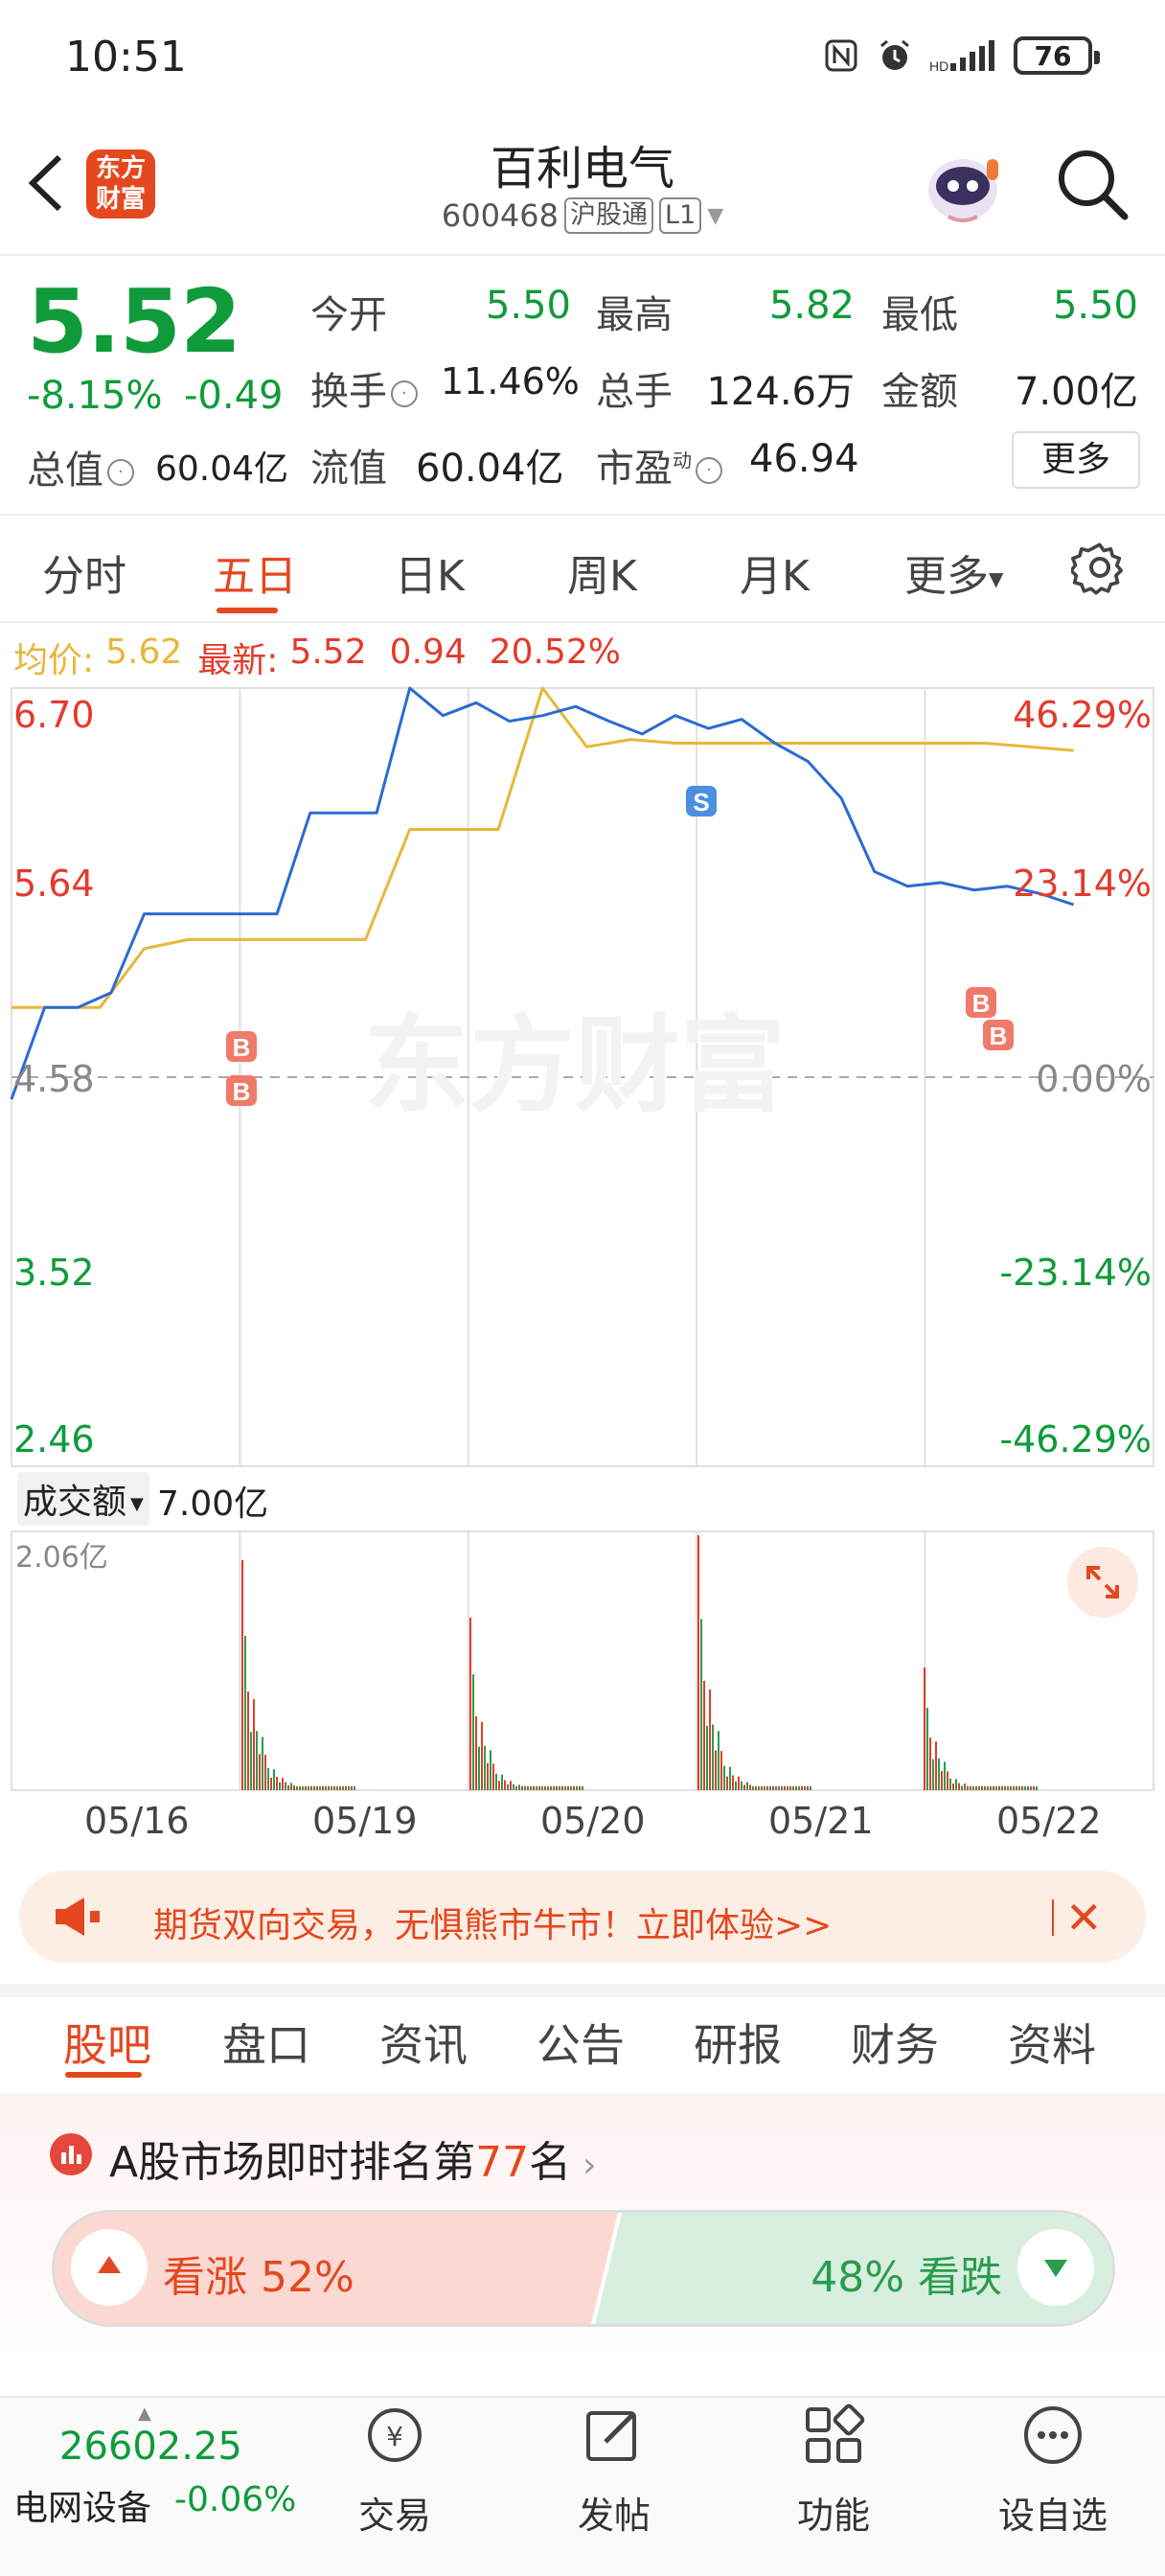 The width and height of the screenshot is (1165, 2576). Describe the element at coordinates (834, 2435) in the screenshot. I see `grid-icon` at that location.